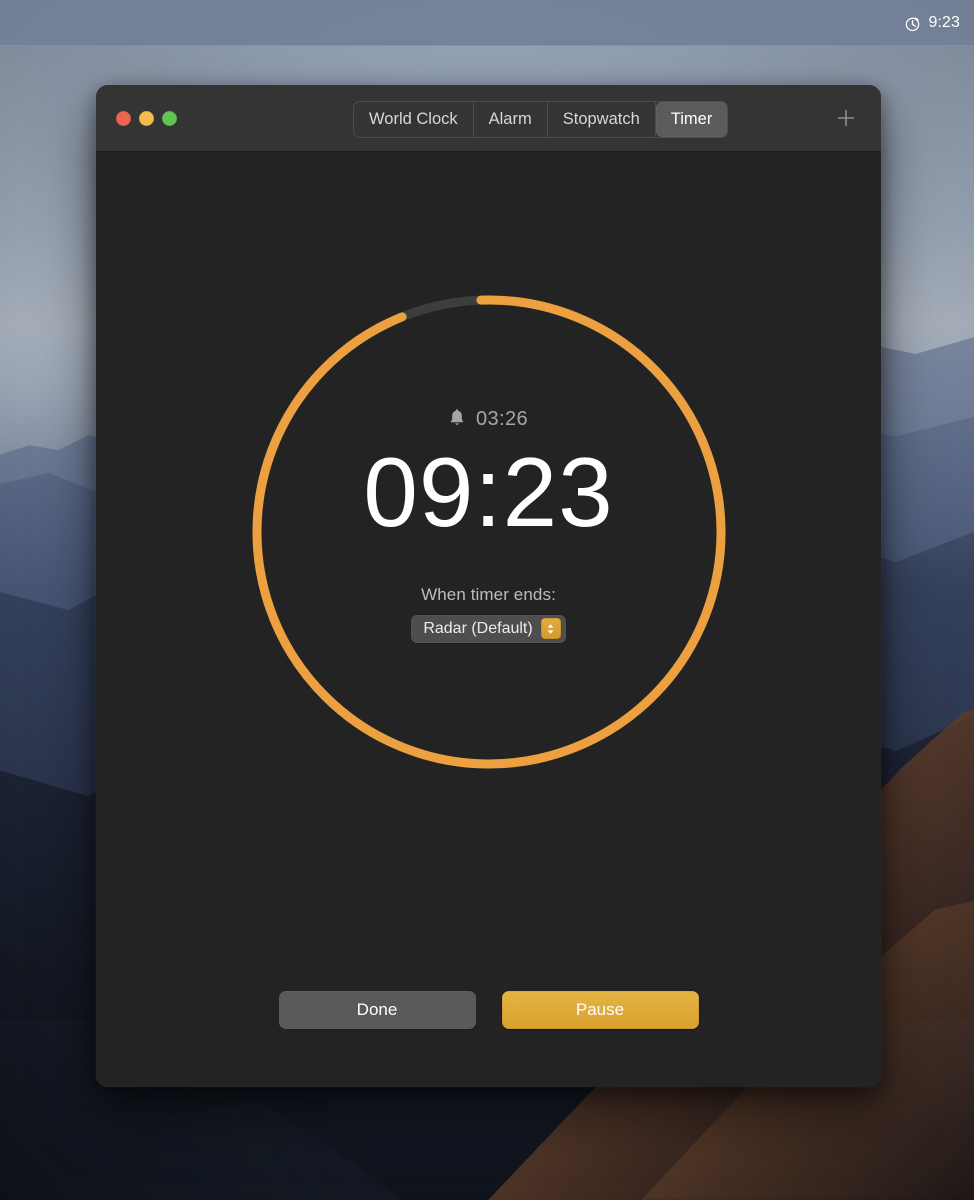  I want to click on done-button: Done, so click(377, 1010).